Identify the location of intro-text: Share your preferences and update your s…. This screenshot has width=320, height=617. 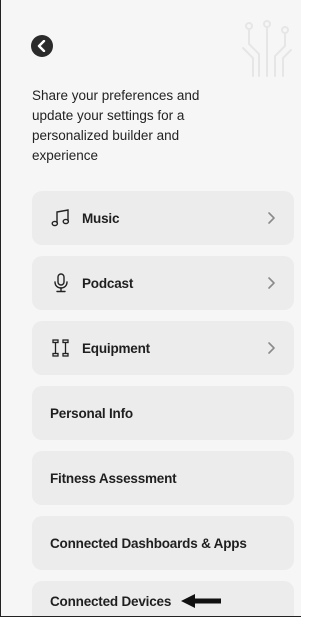
(116, 125).